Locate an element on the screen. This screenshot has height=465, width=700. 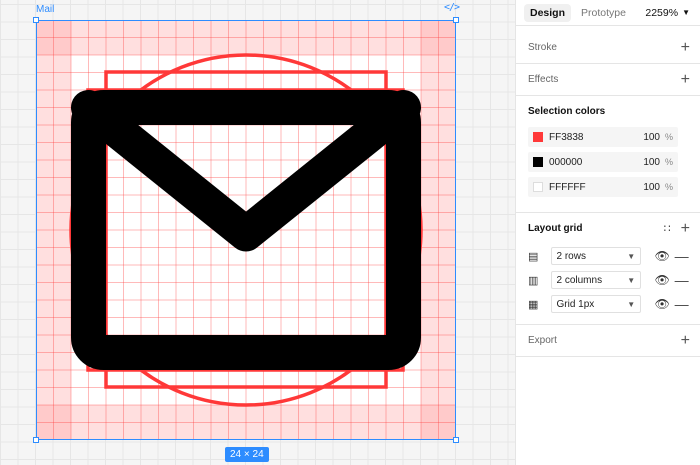
add-stroke-icon: + is located at coordinates (685, 47).